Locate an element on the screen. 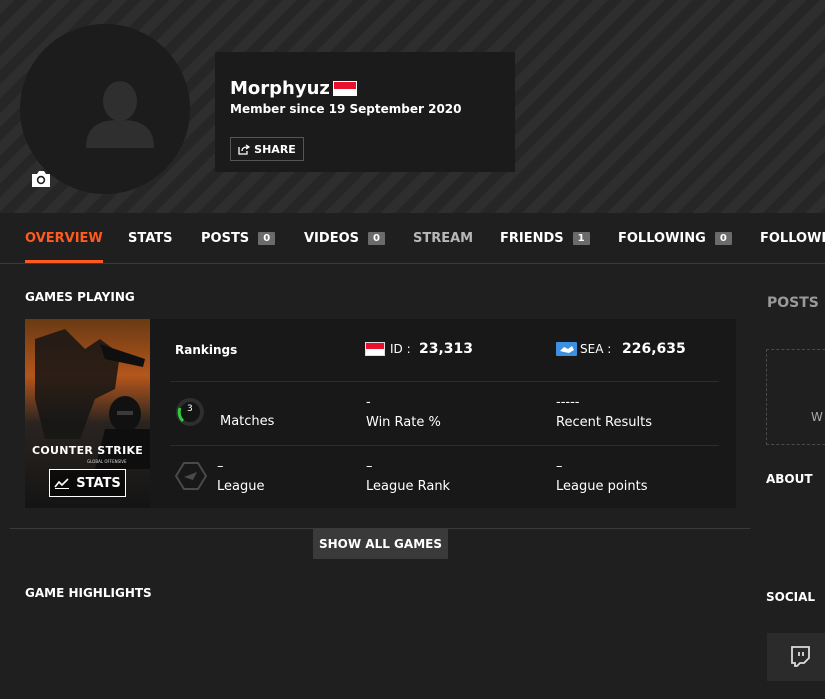 The width and height of the screenshot is (825, 699). following-count-badge: 0 is located at coordinates (723, 238).